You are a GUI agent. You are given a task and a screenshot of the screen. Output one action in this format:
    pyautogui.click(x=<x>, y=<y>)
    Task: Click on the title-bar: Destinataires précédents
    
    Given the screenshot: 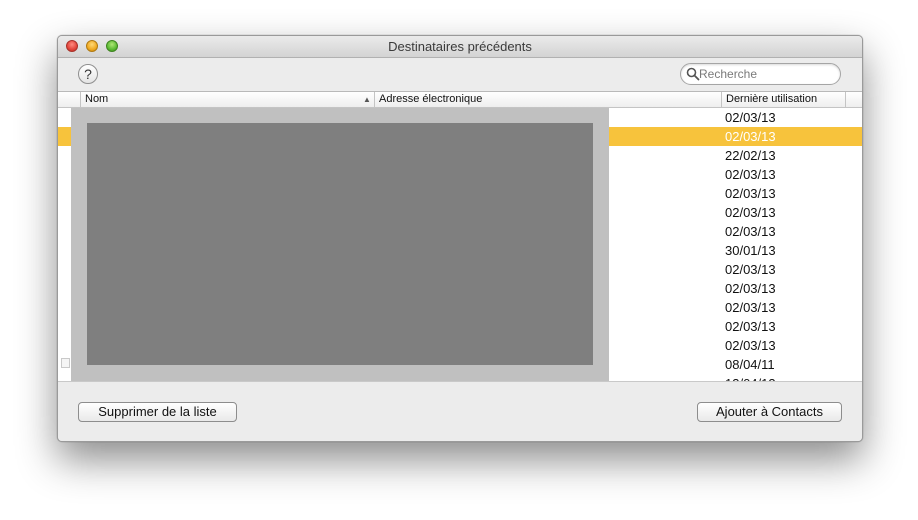 What is the action you would take?
    pyautogui.click(x=460, y=47)
    